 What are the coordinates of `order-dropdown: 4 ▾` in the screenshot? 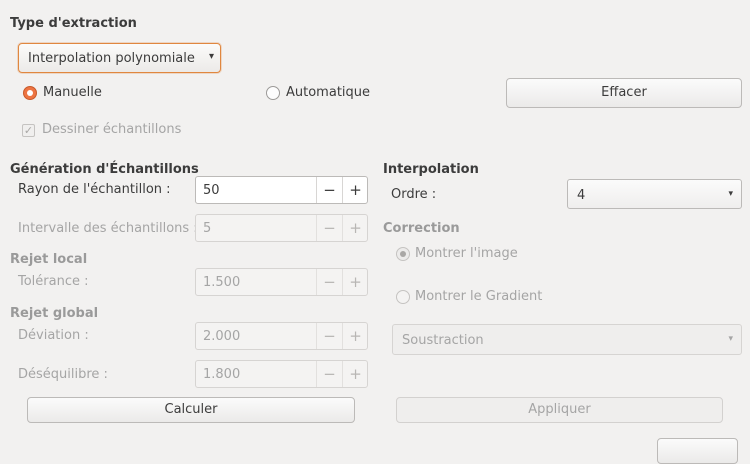 It's located at (654, 194).